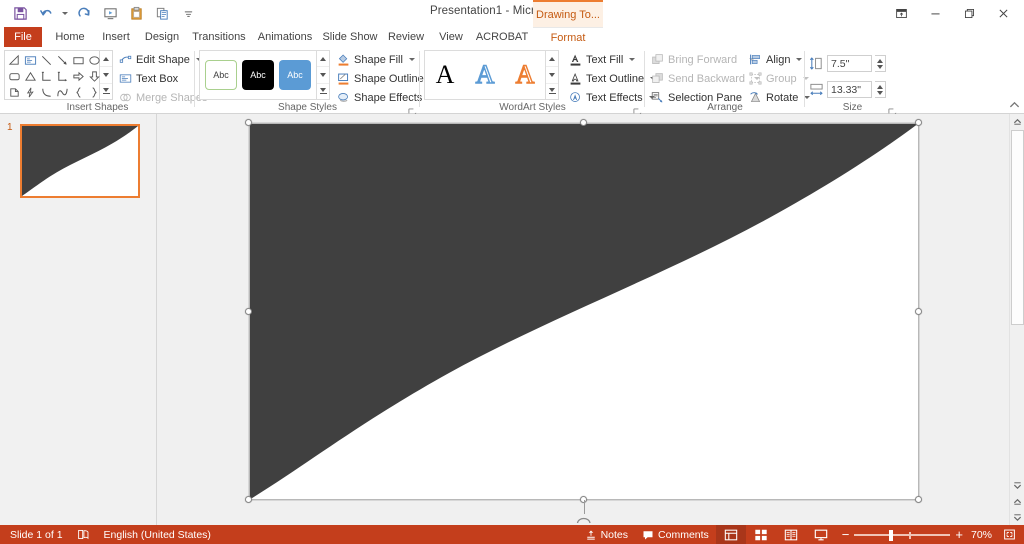  Describe the element at coordinates (552, 59) in the screenshot. I see `wordart-scroll-up-icon` at that location.